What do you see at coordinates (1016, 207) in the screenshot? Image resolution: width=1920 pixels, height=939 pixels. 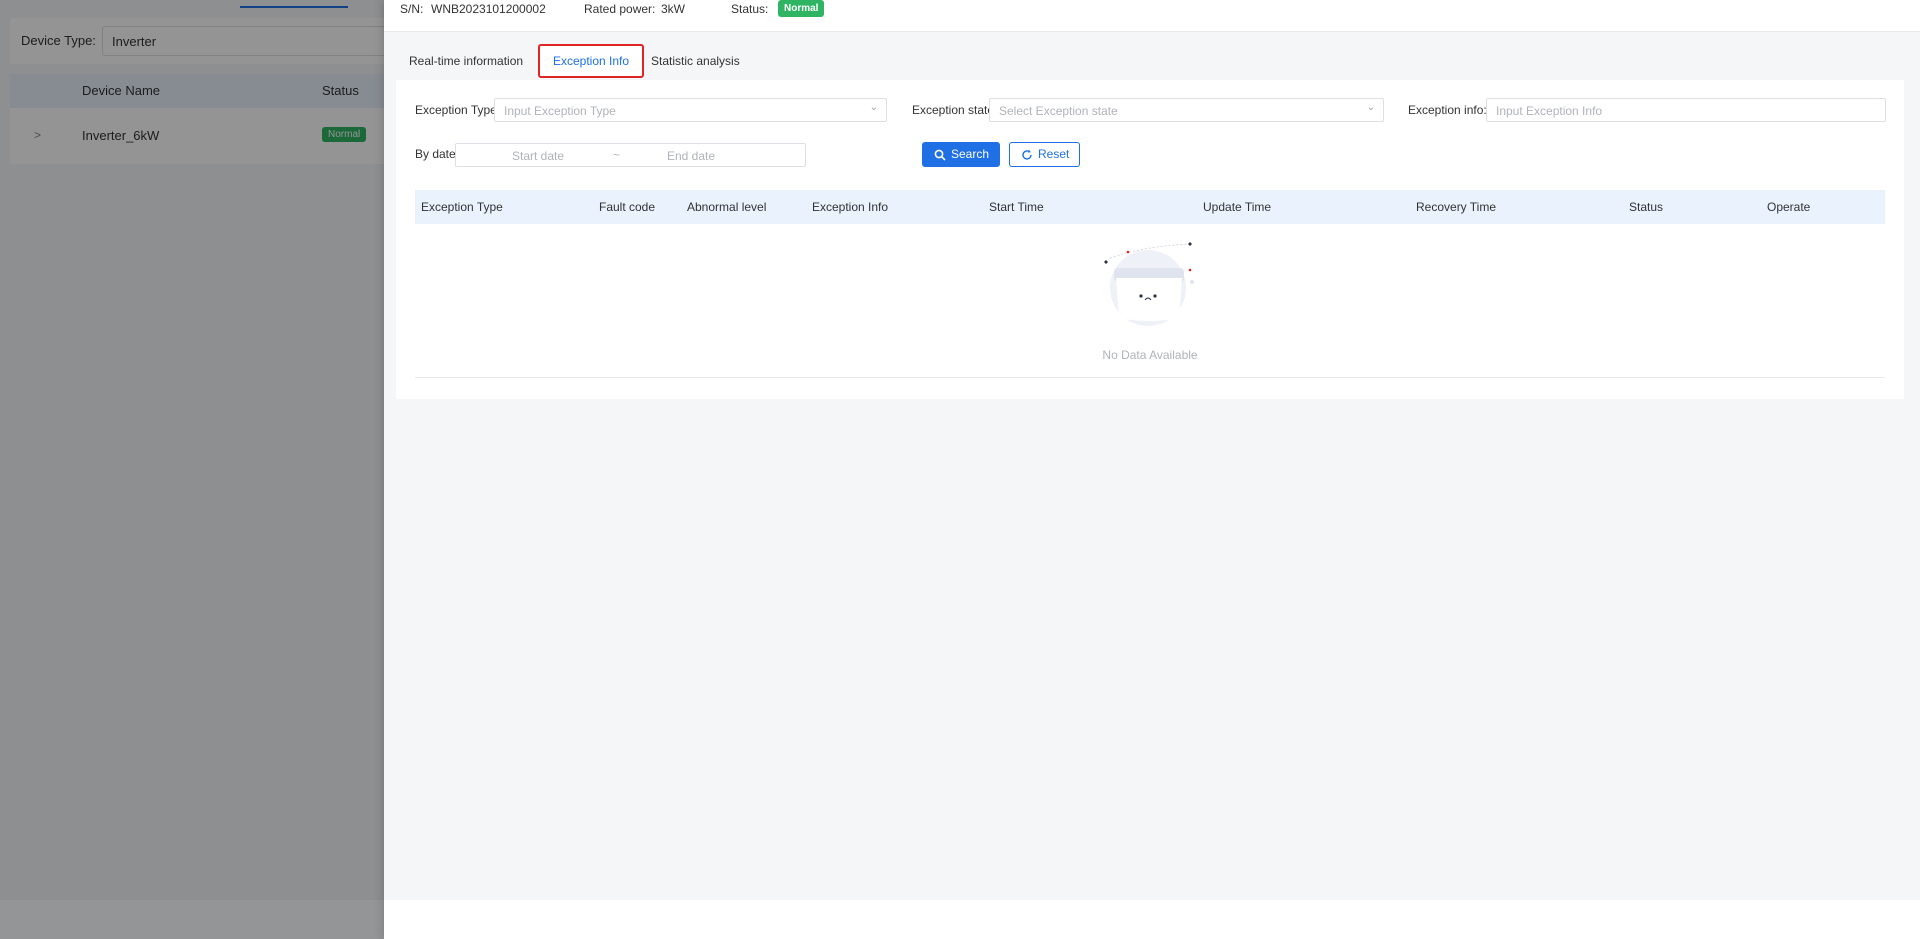 I see `column-header-start-time: Start Time` at bounding box center [1016, 207].